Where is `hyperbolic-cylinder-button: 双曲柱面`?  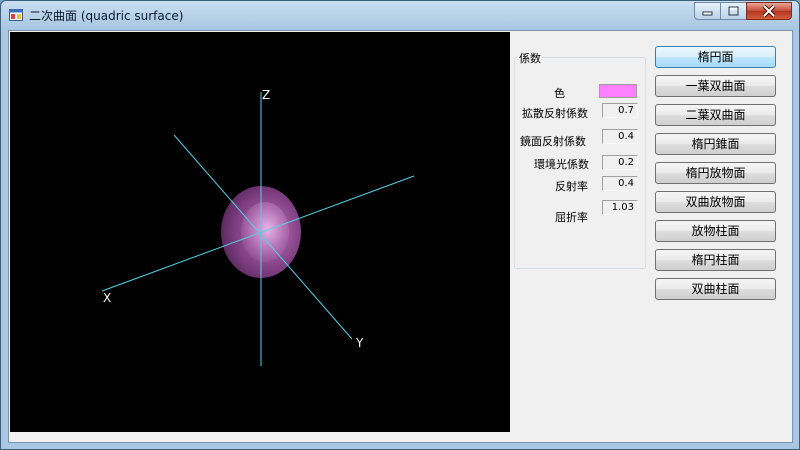 hyperbolic-cylinder-button: 双曲柱面 is located at coordinates (715, 289).